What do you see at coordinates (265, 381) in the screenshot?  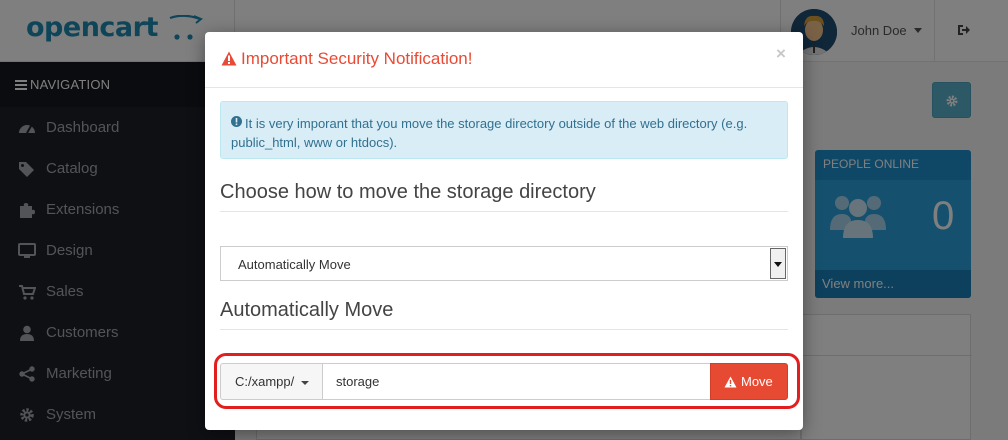 I see `path-prefix-label: C:/xampp/` at bounding box center [265, 381].